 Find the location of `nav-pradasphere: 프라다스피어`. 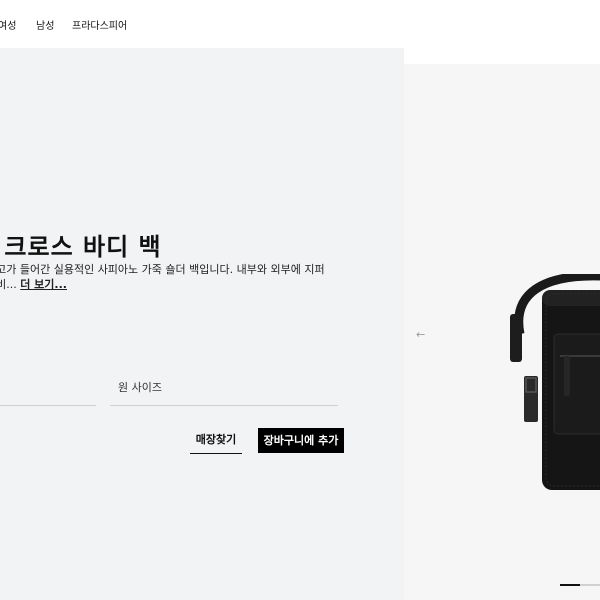

nav-pradasphere: 프라다스피어 is located at coordinates (99, 24).